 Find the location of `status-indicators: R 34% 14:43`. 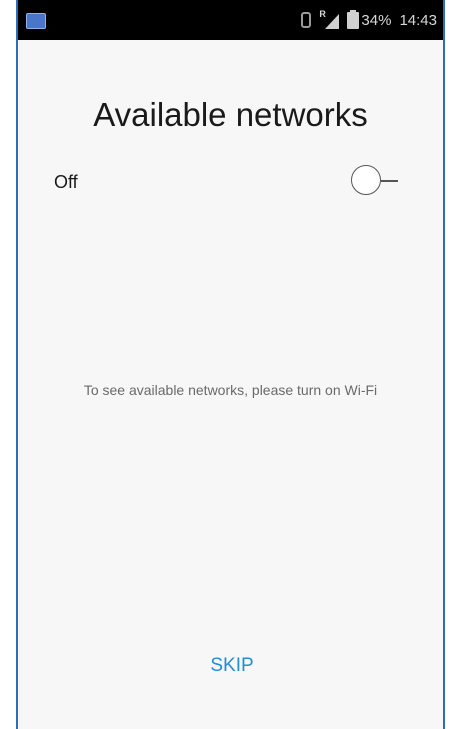

status-indicators: R 34% 14:43 is located at coordinates (369, 20).